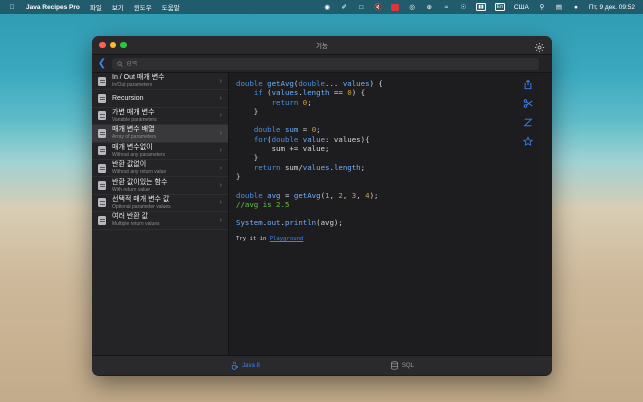  What do you see at coordinates (128, 98) in the screenshot?
I see `item-title: Recursion` at bounding box center [128, 98].